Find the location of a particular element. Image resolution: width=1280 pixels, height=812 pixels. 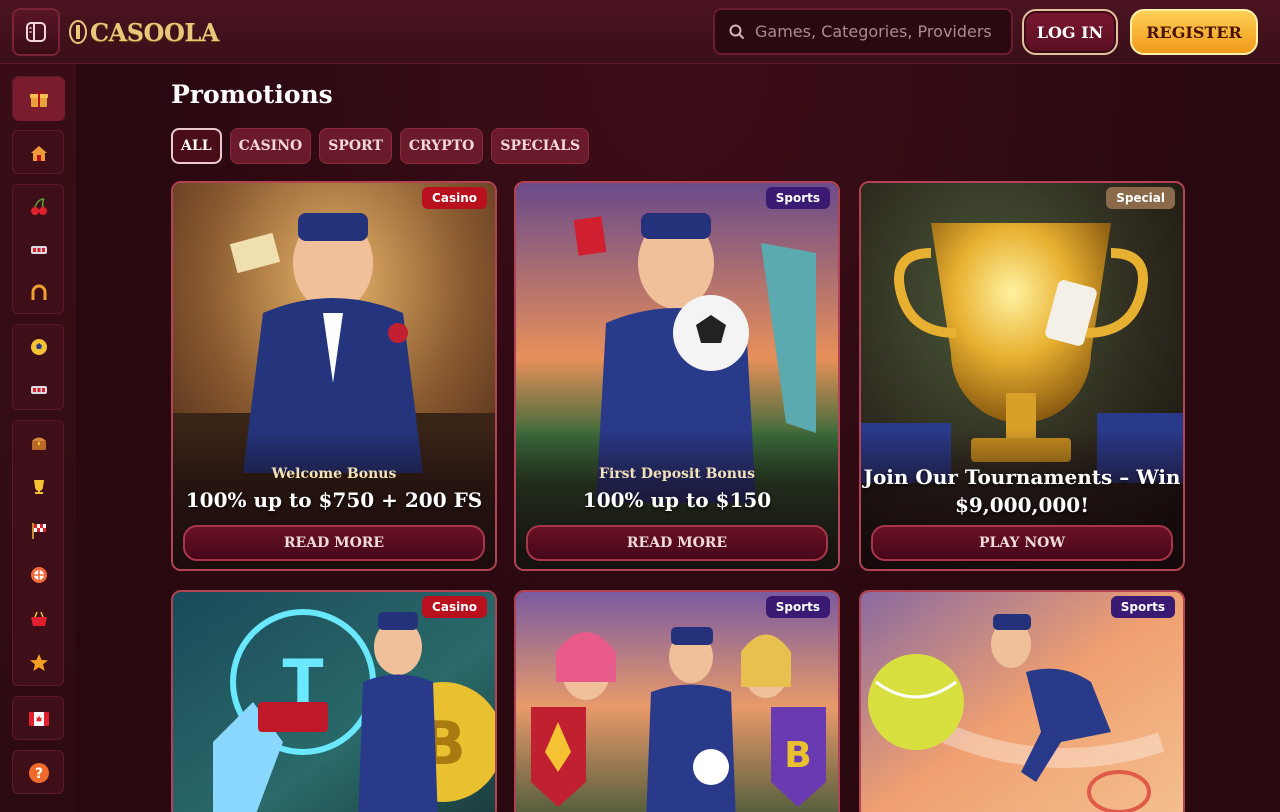

race-flag-icon is located at coordinates (39, 531).